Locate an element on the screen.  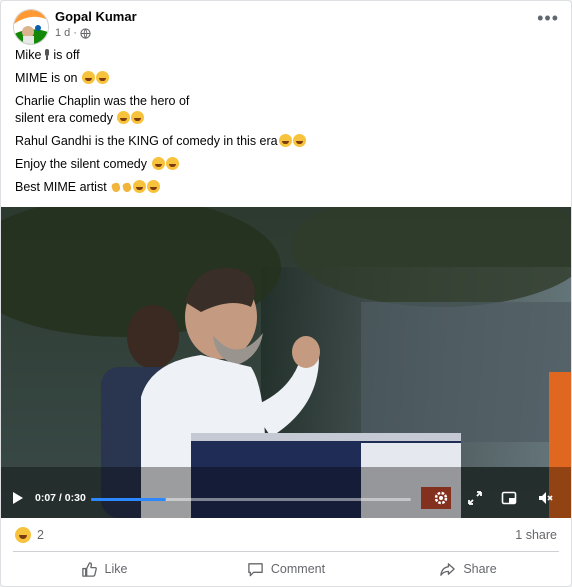
expand-icon is located at coordinates (475, 498).